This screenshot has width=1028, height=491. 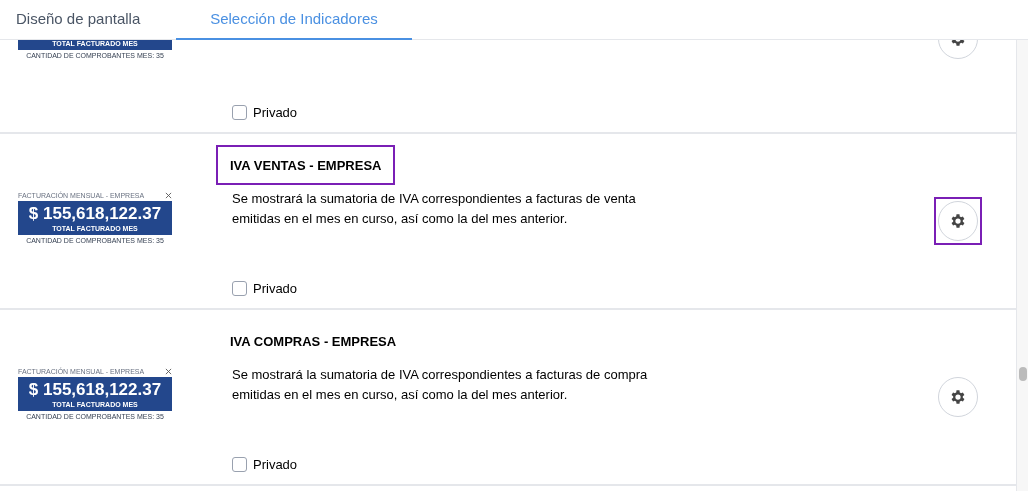 I want to click on indicator-description: Se mostrará la sumatoria de IVA correspondientes a facturas de venta emitidas en el mes en curso, así como la del mes anterior., so click(x=434, y=209).